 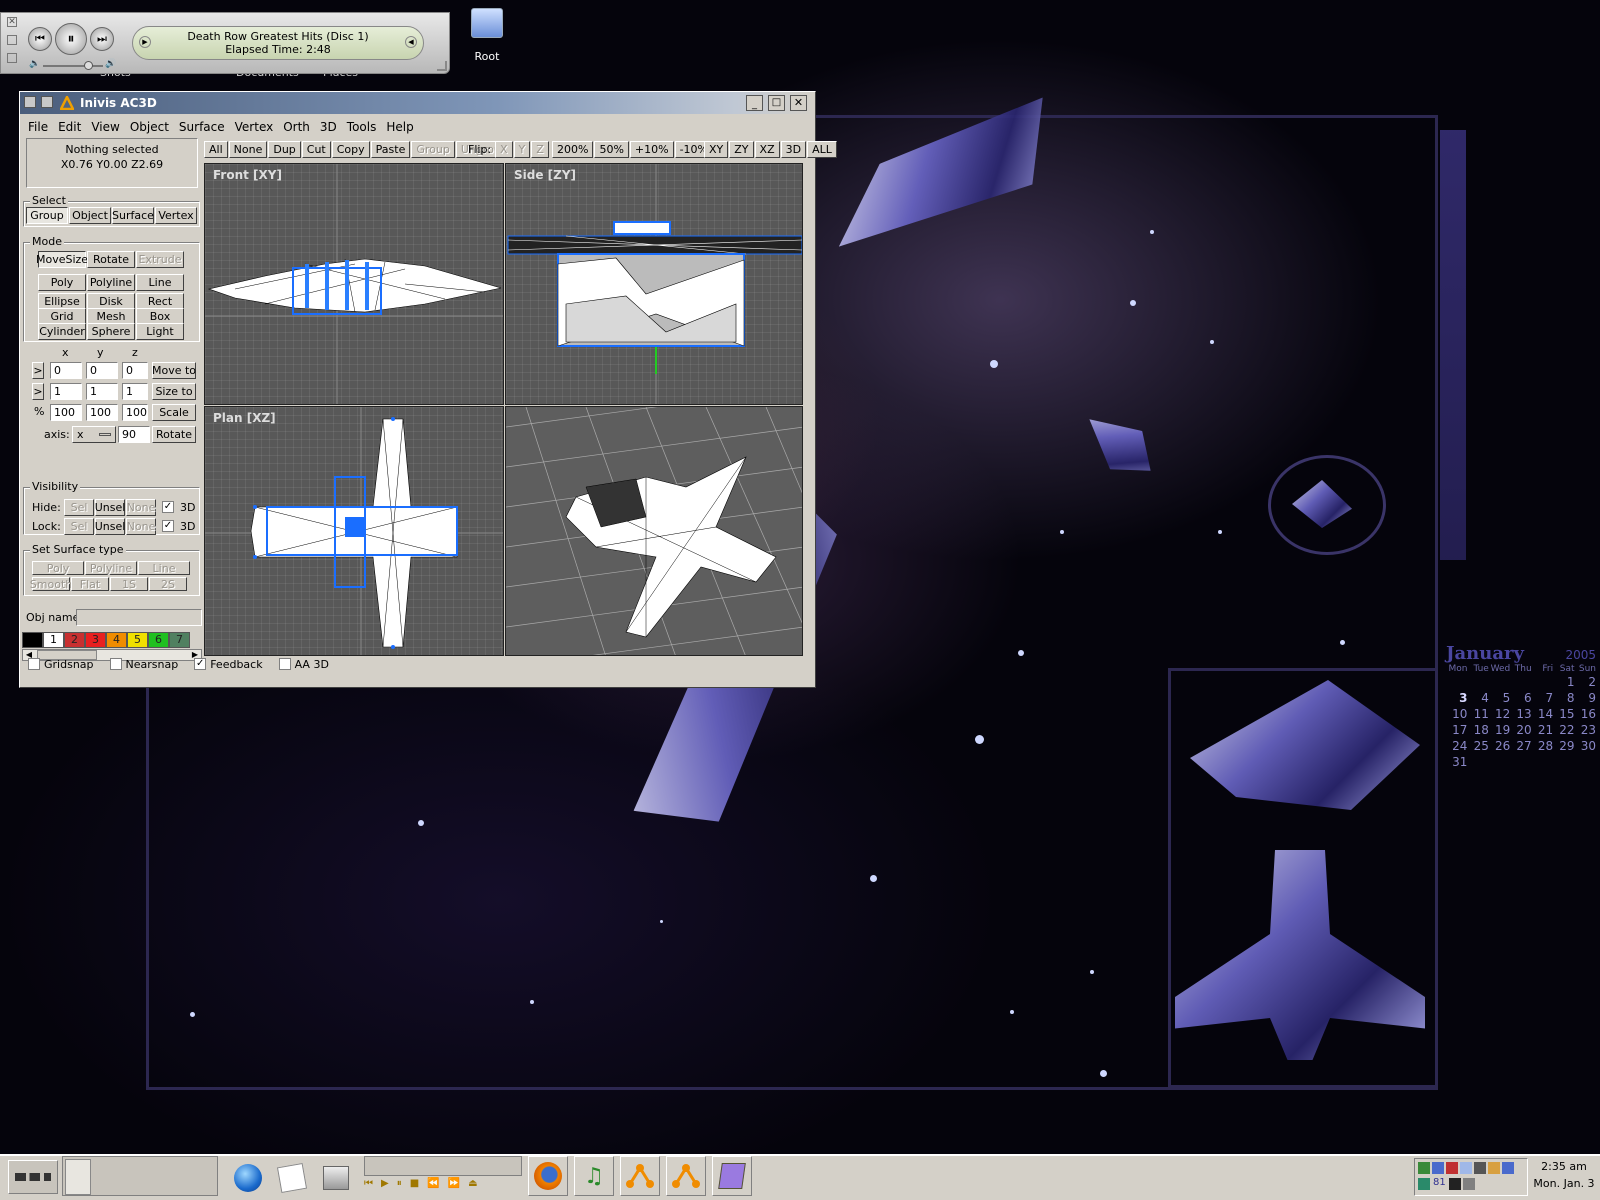 What do you see at coordinates (1564, 1175) in the screenshot?
I see `clock: 2:35 am Mon. Jan. 3` at bounding box center [1564, 1175].